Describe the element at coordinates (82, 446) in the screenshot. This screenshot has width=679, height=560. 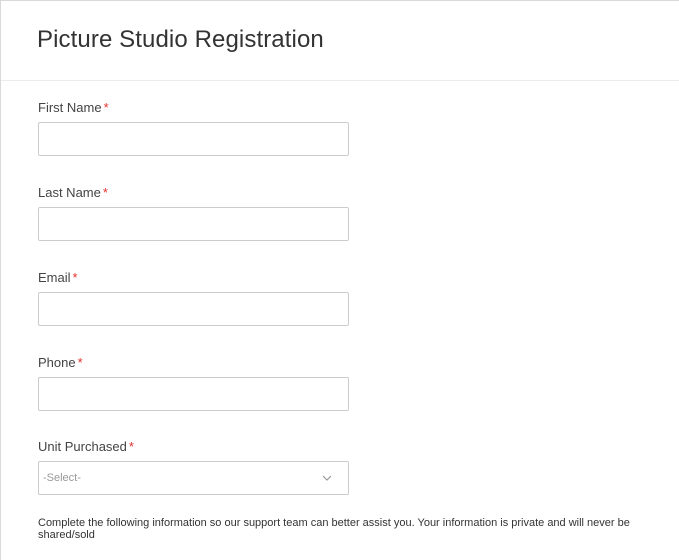
I see `unit-purchased-label-text: Unit Purchased` at that location.